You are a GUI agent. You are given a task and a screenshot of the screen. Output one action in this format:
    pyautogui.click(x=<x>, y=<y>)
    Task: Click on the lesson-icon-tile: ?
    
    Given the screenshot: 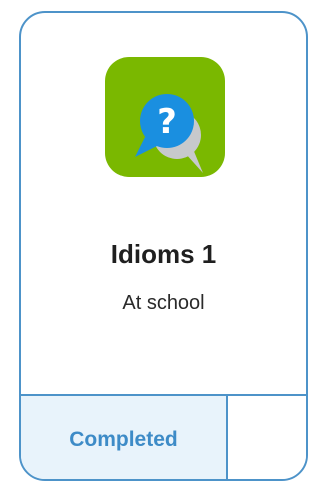 What is the action you would take?
    pyautogui.click(x=165, y=117)
    